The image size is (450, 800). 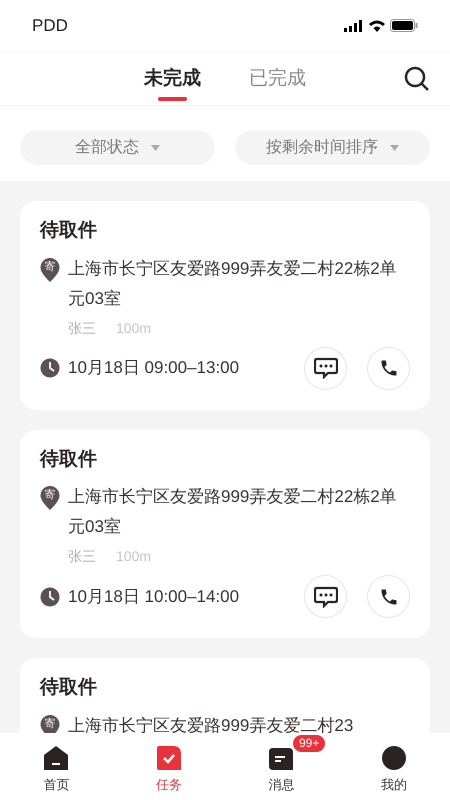 I want to click on signal-icon, so click(x=354, y=26).